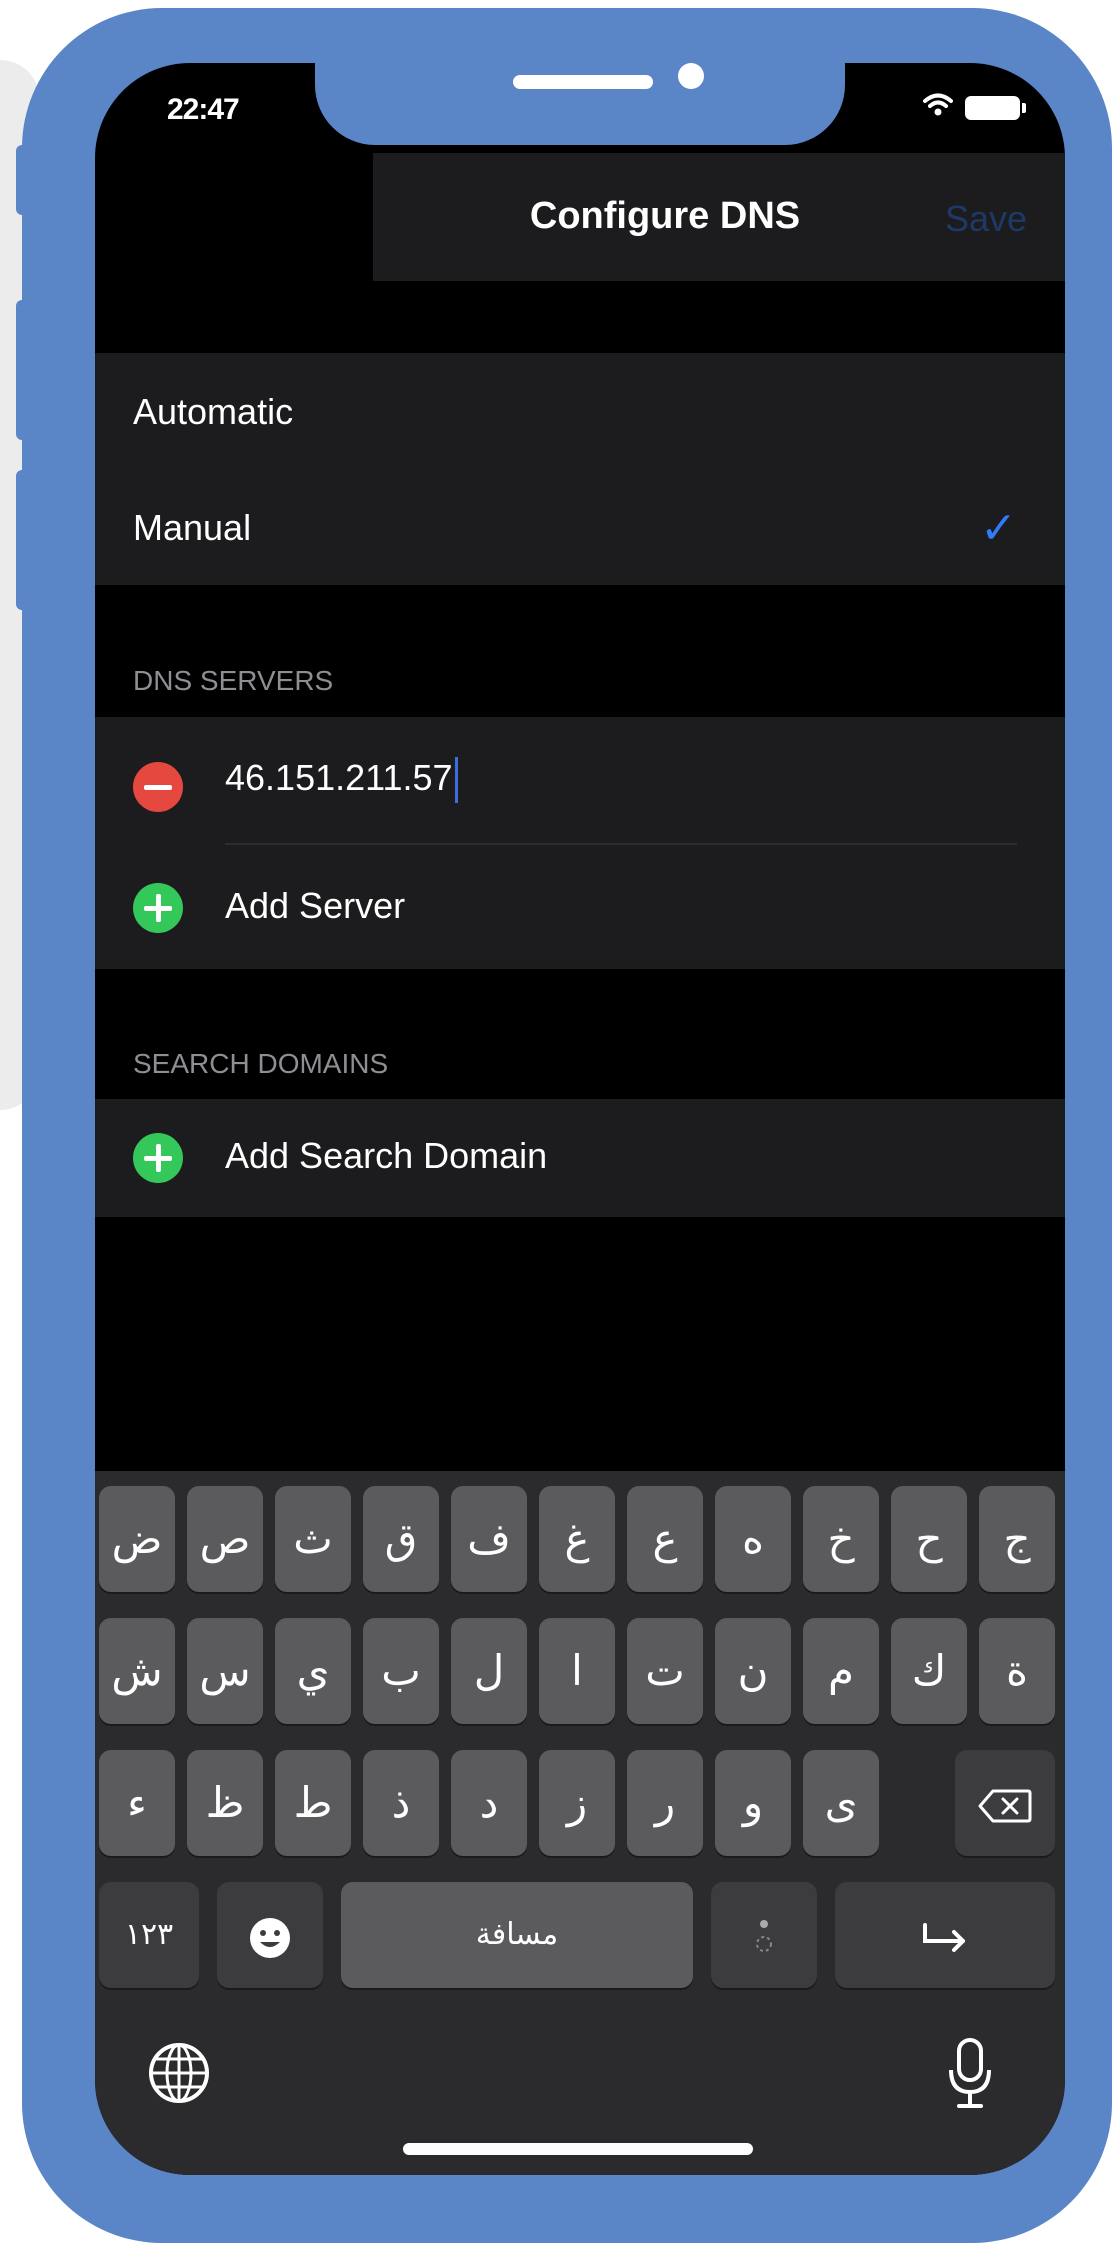 The height and width of the screenshot is (2248, 1117). I want to click on add-search-domain-row: Add Search Domain, so click(580, 1158).